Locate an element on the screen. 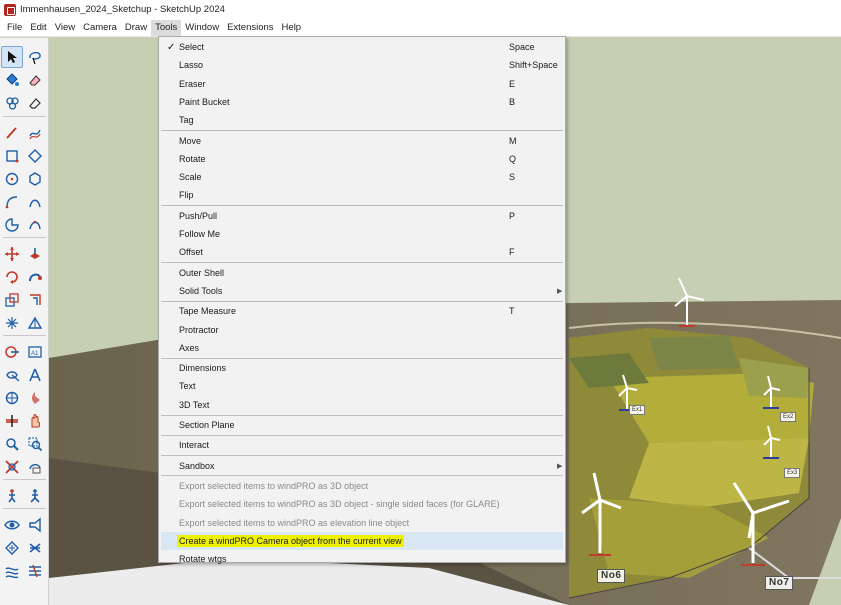  scale-tool-button is located at coordinates (12, 300).